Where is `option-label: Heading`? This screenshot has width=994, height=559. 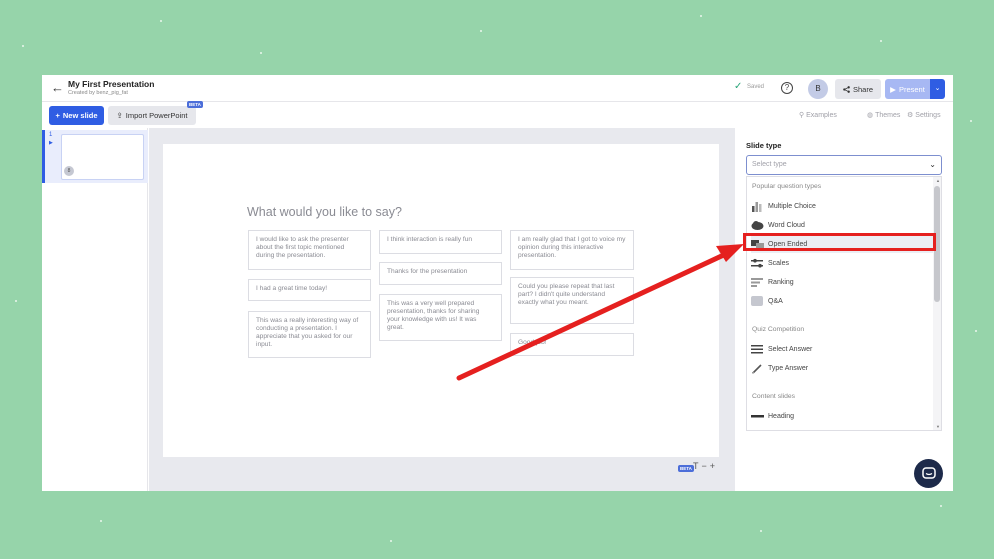
option-label: Heading is located at coordinates (781, 416).